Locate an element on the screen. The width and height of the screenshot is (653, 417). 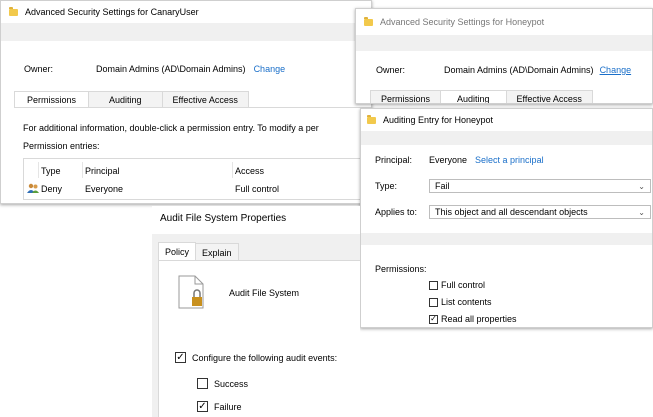
perm-read-all-properties: ✓ Read all properties is located at coordinates (473, 319).